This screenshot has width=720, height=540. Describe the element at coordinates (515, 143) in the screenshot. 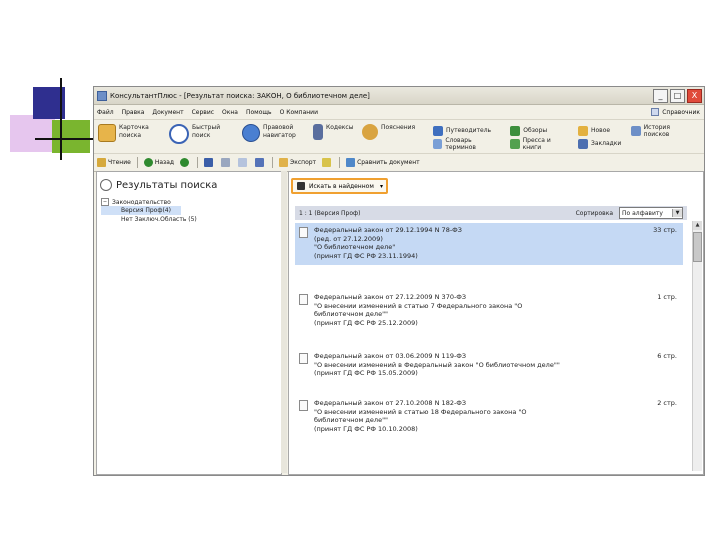

I see `press-icon` at that location.